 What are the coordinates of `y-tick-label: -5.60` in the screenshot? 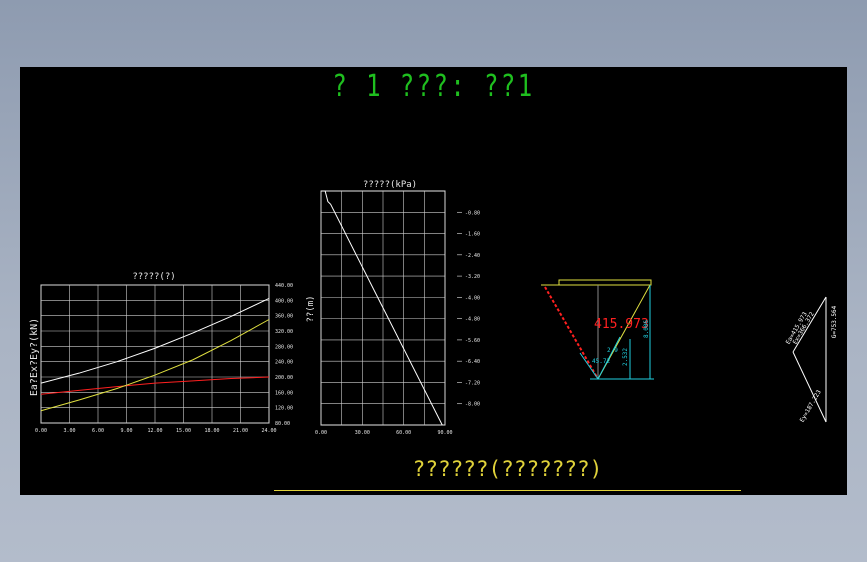 It's located at (472, 341).